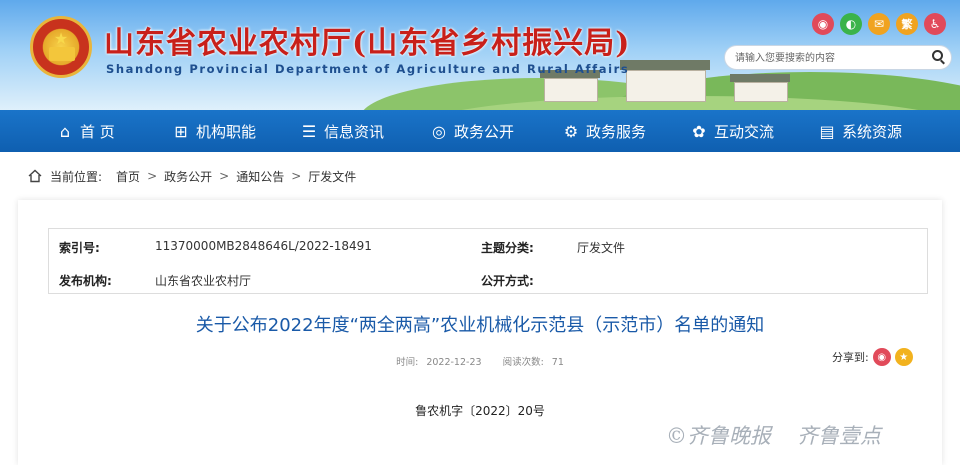 The height and width of the screenshot is (465, 960). Describe the element at coordinates (309, 131) in the screenshot. I see `doc-icon: ☰` at that location.